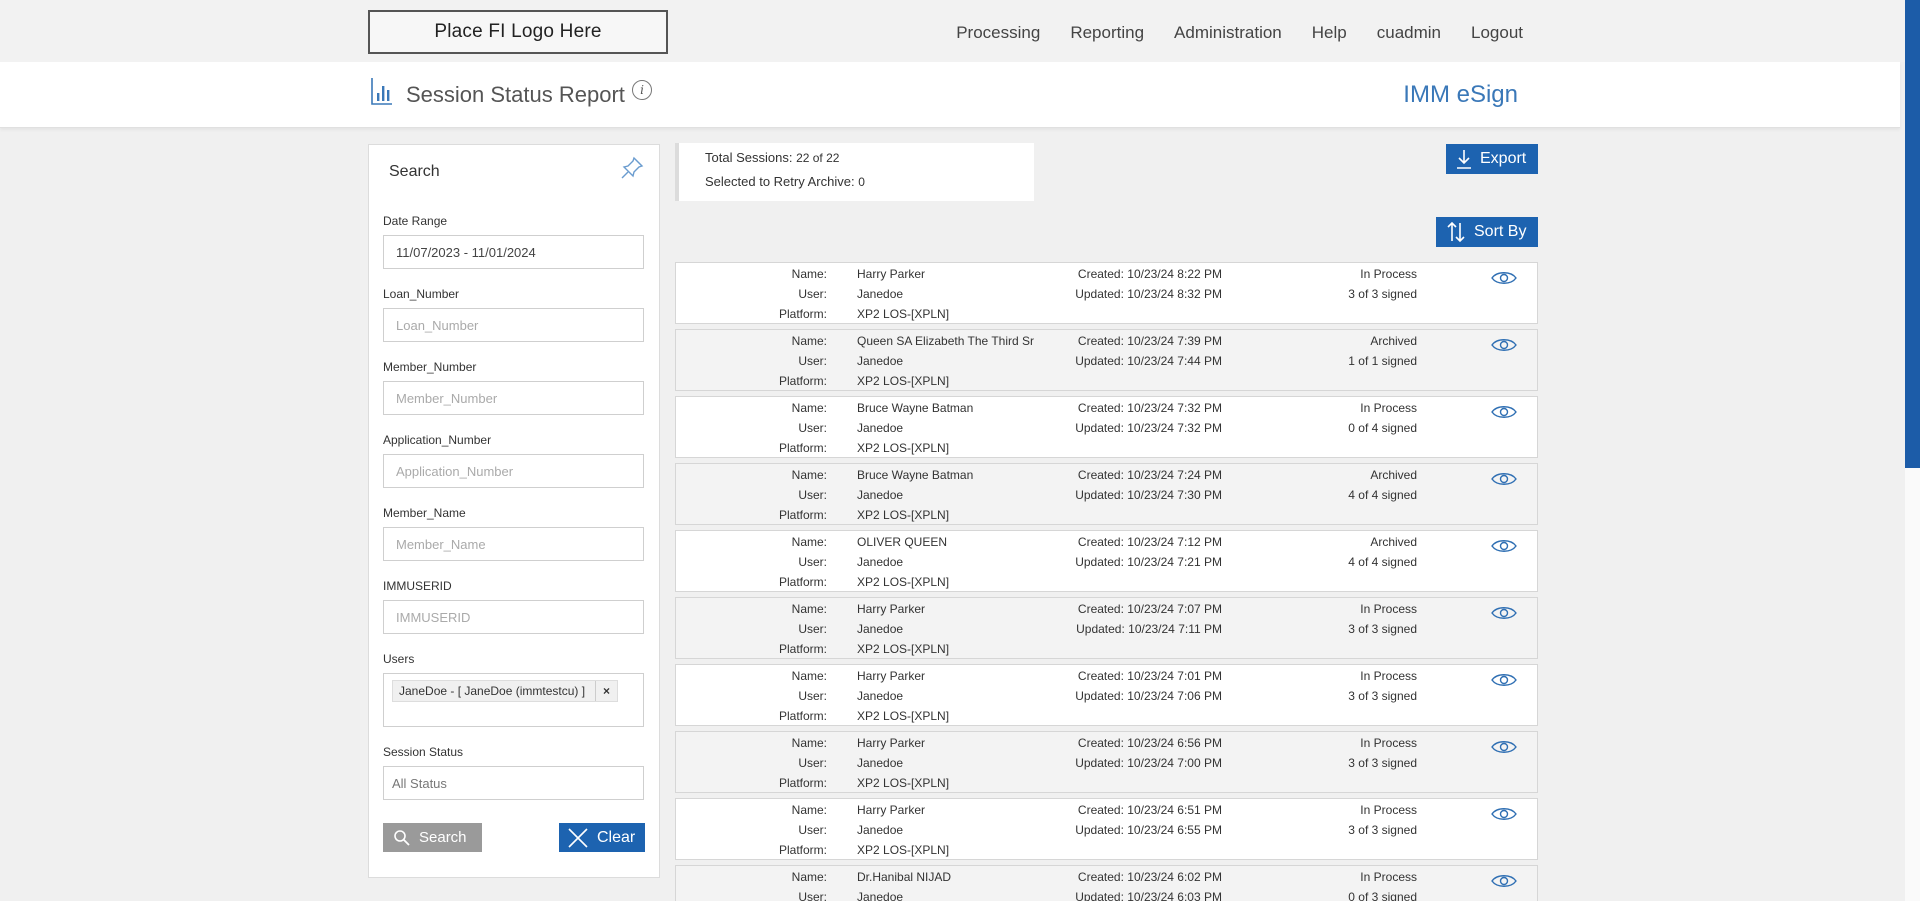  What do you see at coordinates (1492, 159) in the screenshot?
I see `export-button: Export` at bounding box center [1492, 159].